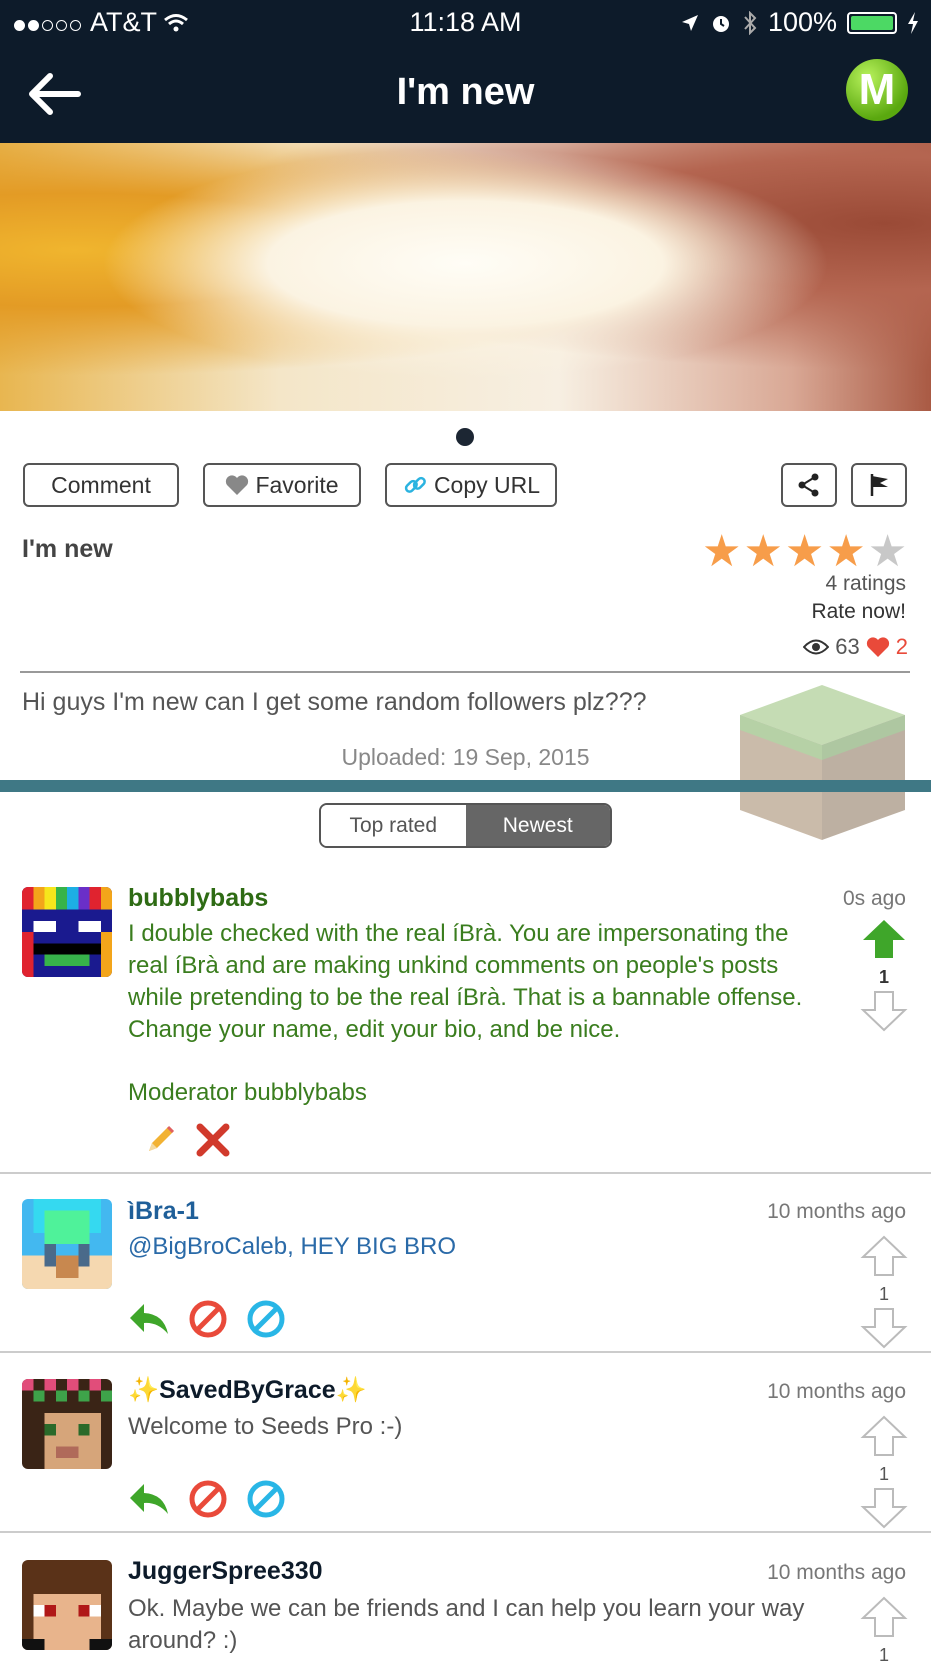  I want to click on sort-top-rated: Top rated, so click(393, 825).